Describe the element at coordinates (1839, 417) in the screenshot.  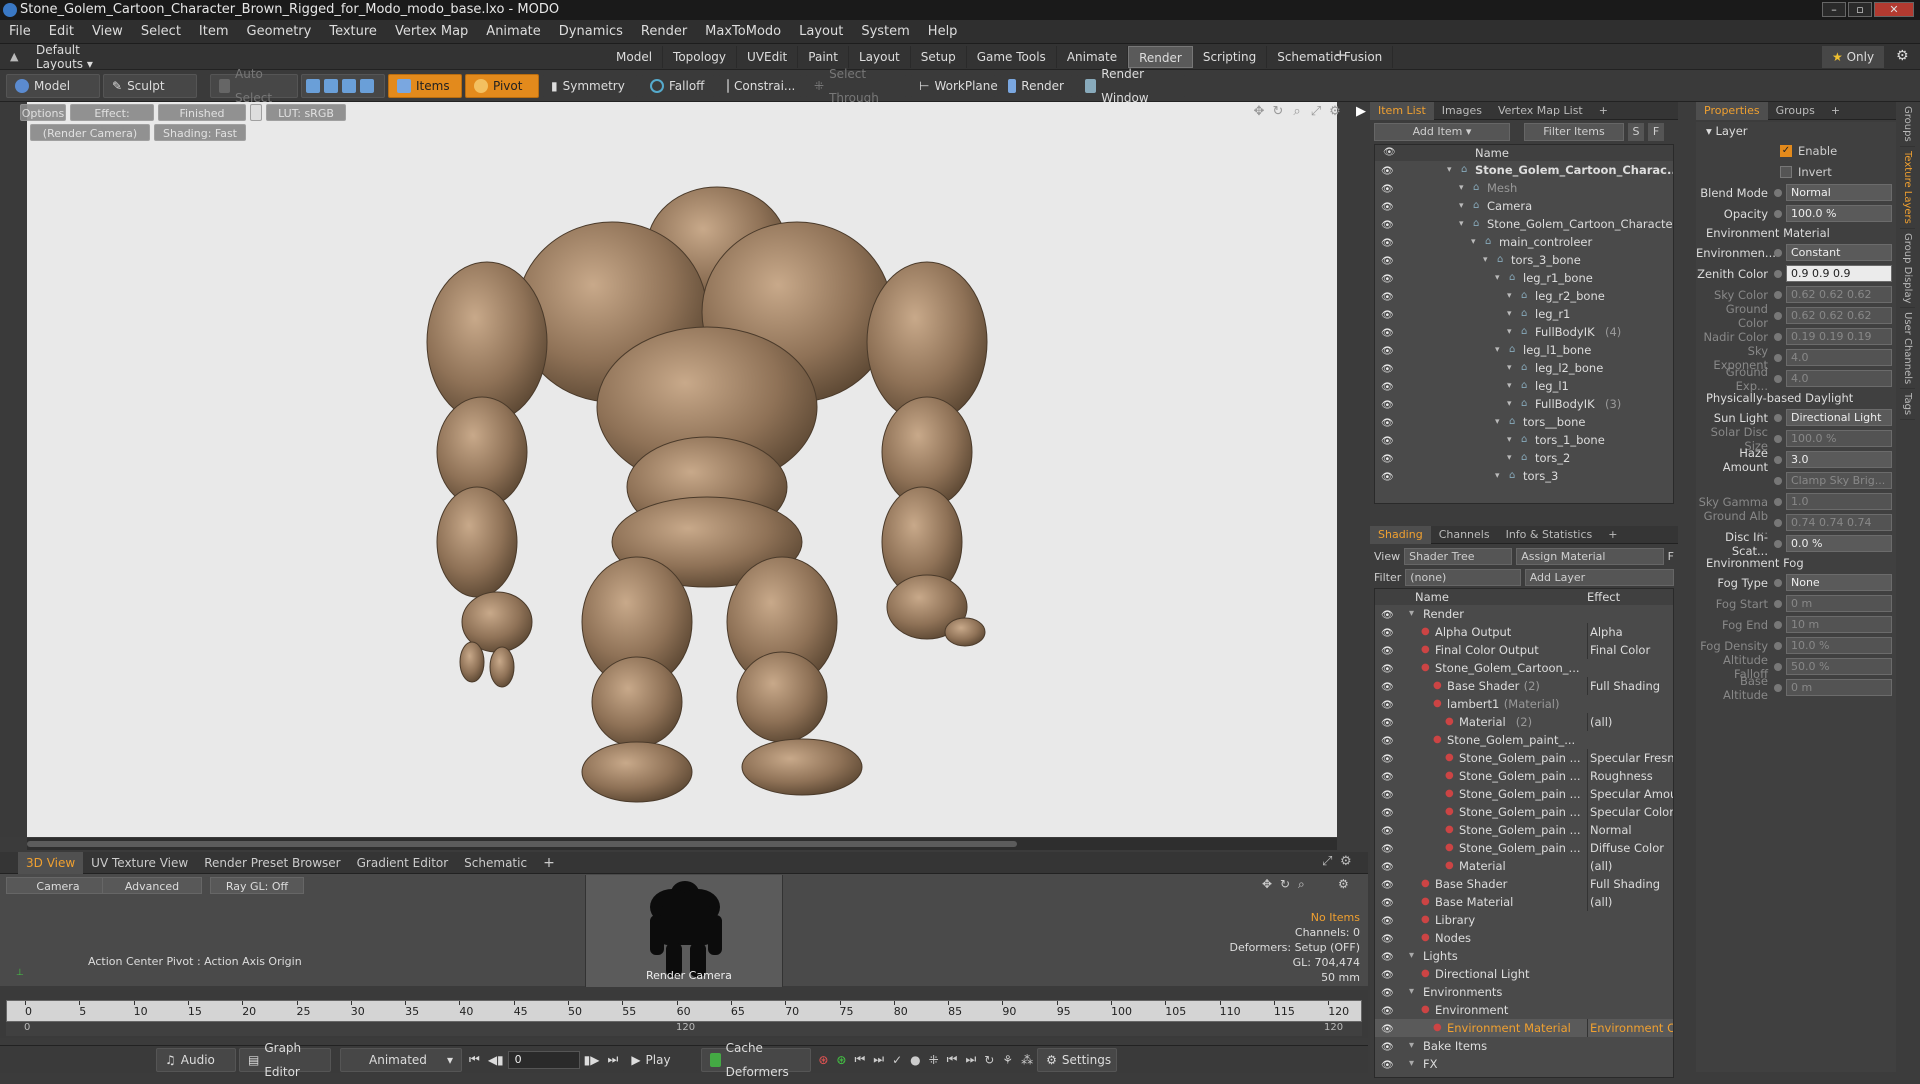
I see `property-value-field: Directional Light` at that location.